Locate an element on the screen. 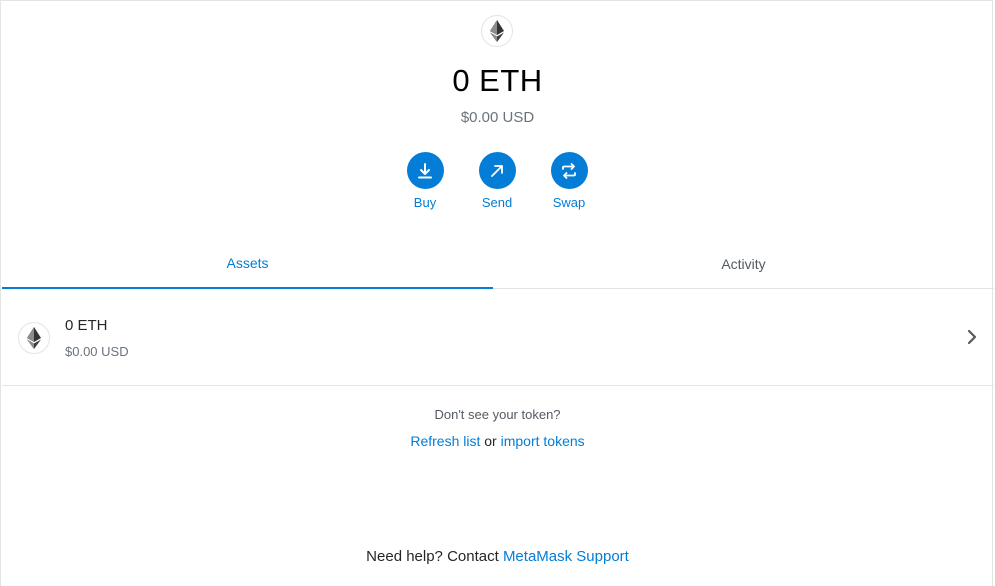  download-arrow-icon is located at coordinates (425, 170).